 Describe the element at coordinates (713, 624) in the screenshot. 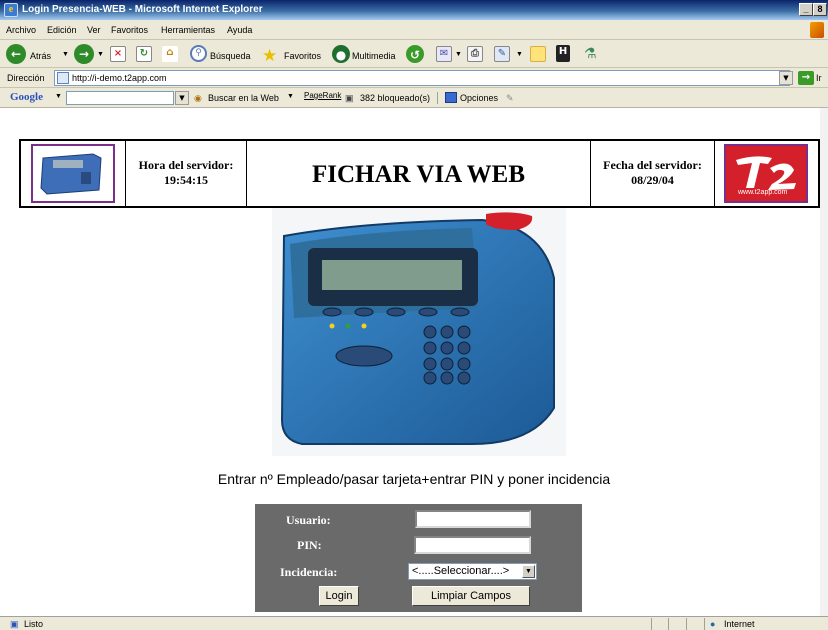

I see `internet-zone-icon: ●` at that location.